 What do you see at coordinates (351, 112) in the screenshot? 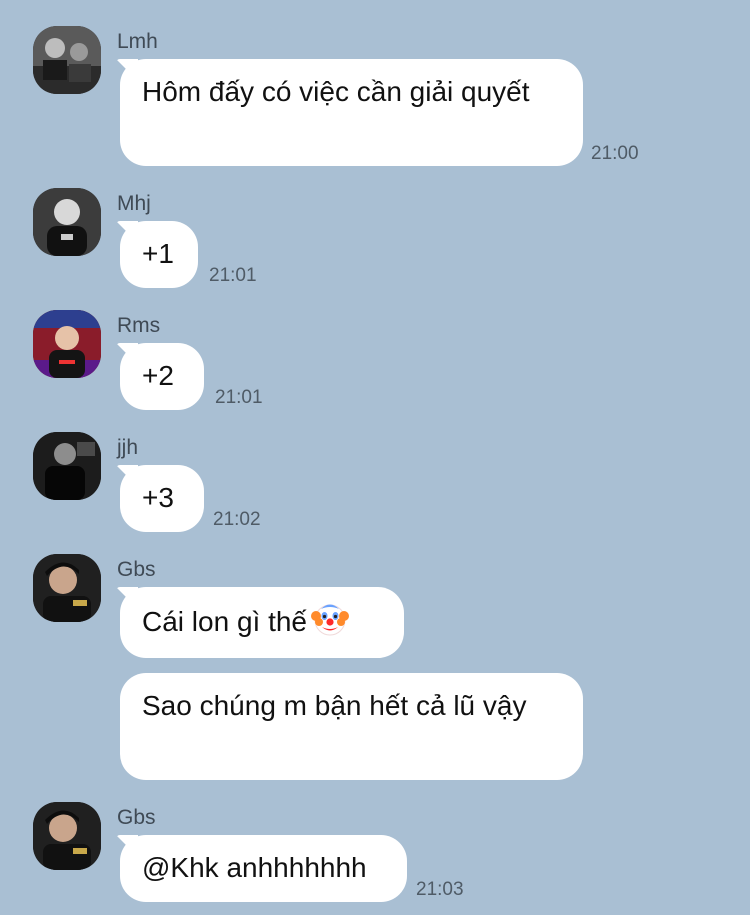
I see `message-bubble: Hôm đấy có việc cần giải quyết` at bounding box center [351, 112].